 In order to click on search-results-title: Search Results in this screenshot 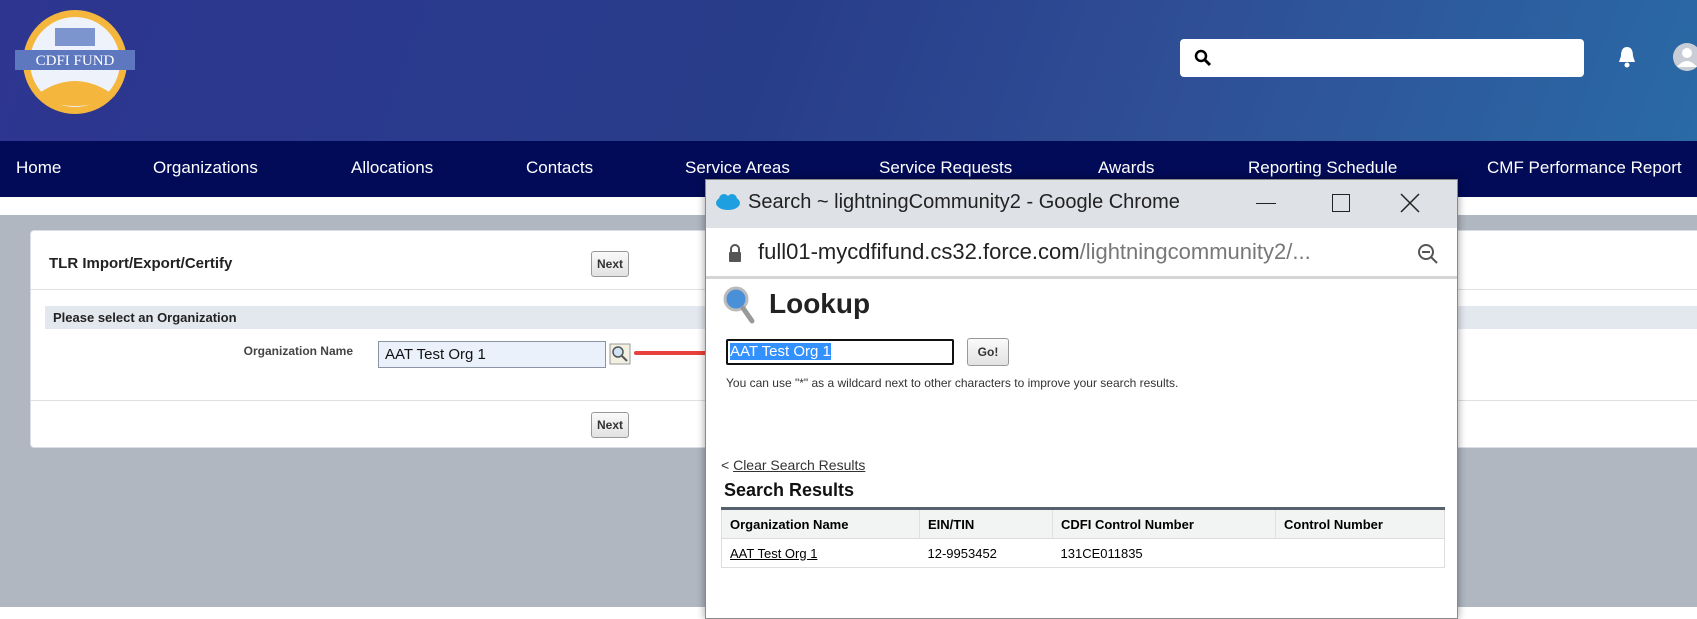, I will do `click(789, 490)`.